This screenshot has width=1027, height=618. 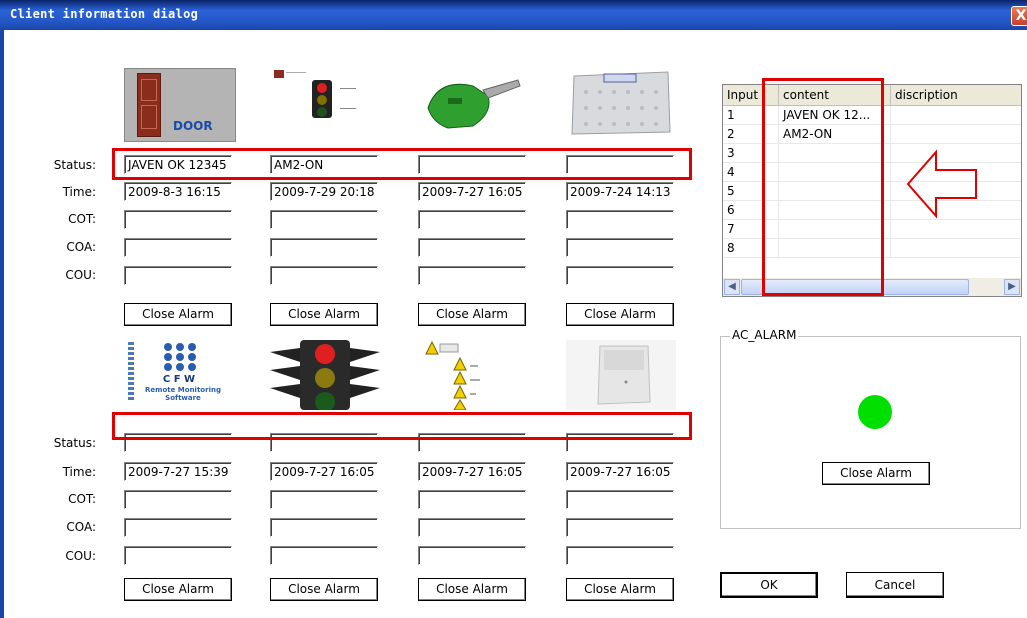 What do you see at coordinates (82, 219) in the screenshot?
I see `cot-label: COT:` at bounding box center [82, 219].